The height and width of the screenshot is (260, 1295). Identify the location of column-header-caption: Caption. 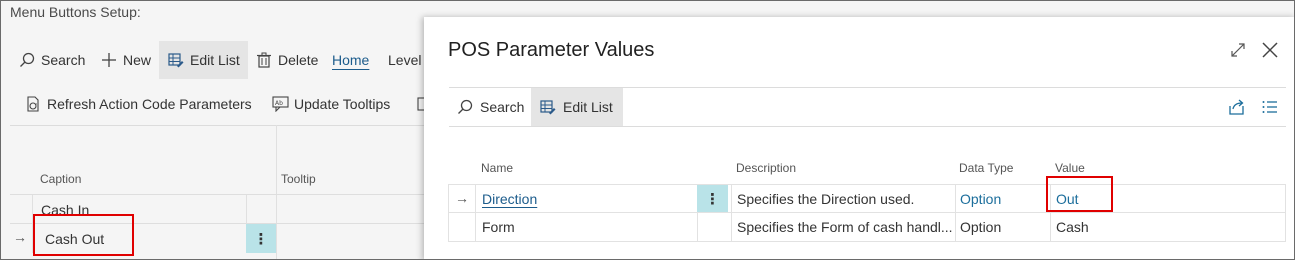
(61, 179).